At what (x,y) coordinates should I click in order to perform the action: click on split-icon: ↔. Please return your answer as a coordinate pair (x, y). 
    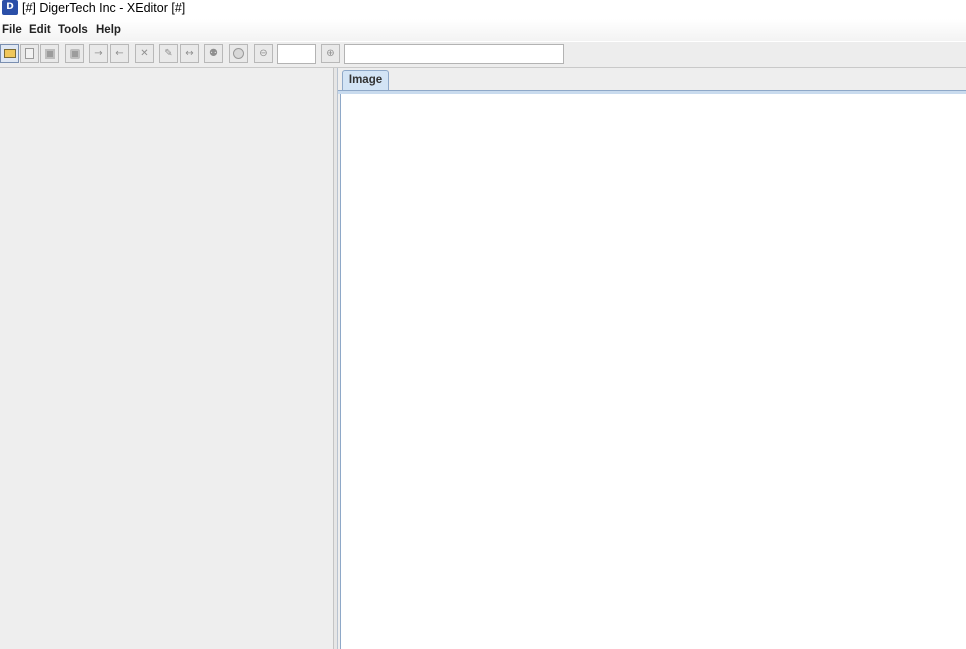
    Looking at the image, I should click on (189, 53).